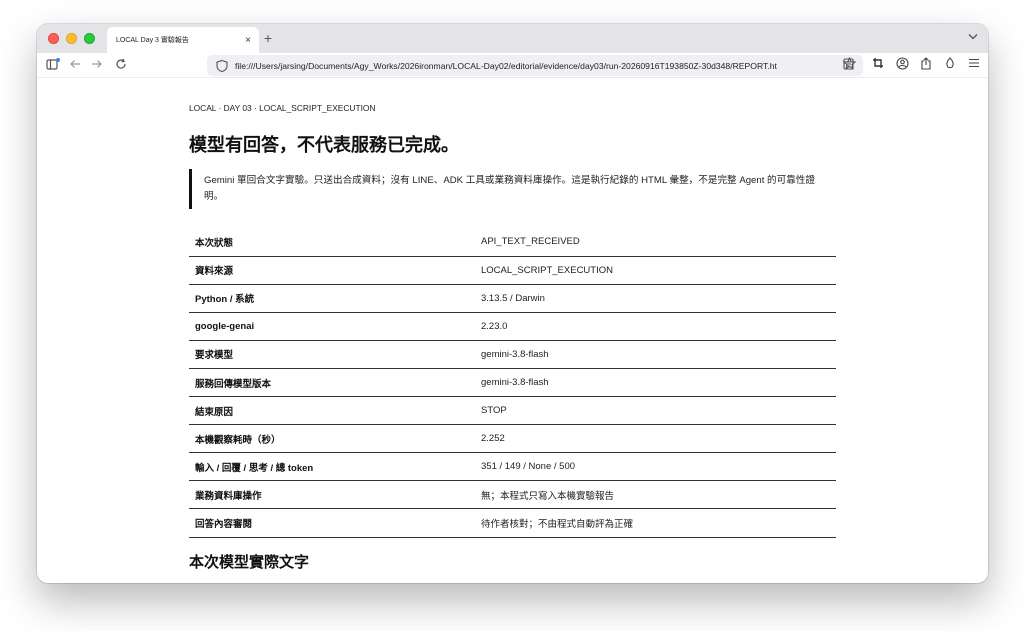 Image resolution: width=1024 pixels, height=631 pixels. I want to click on row-value: 351 / 149 / None / 500, so click(655, 467).